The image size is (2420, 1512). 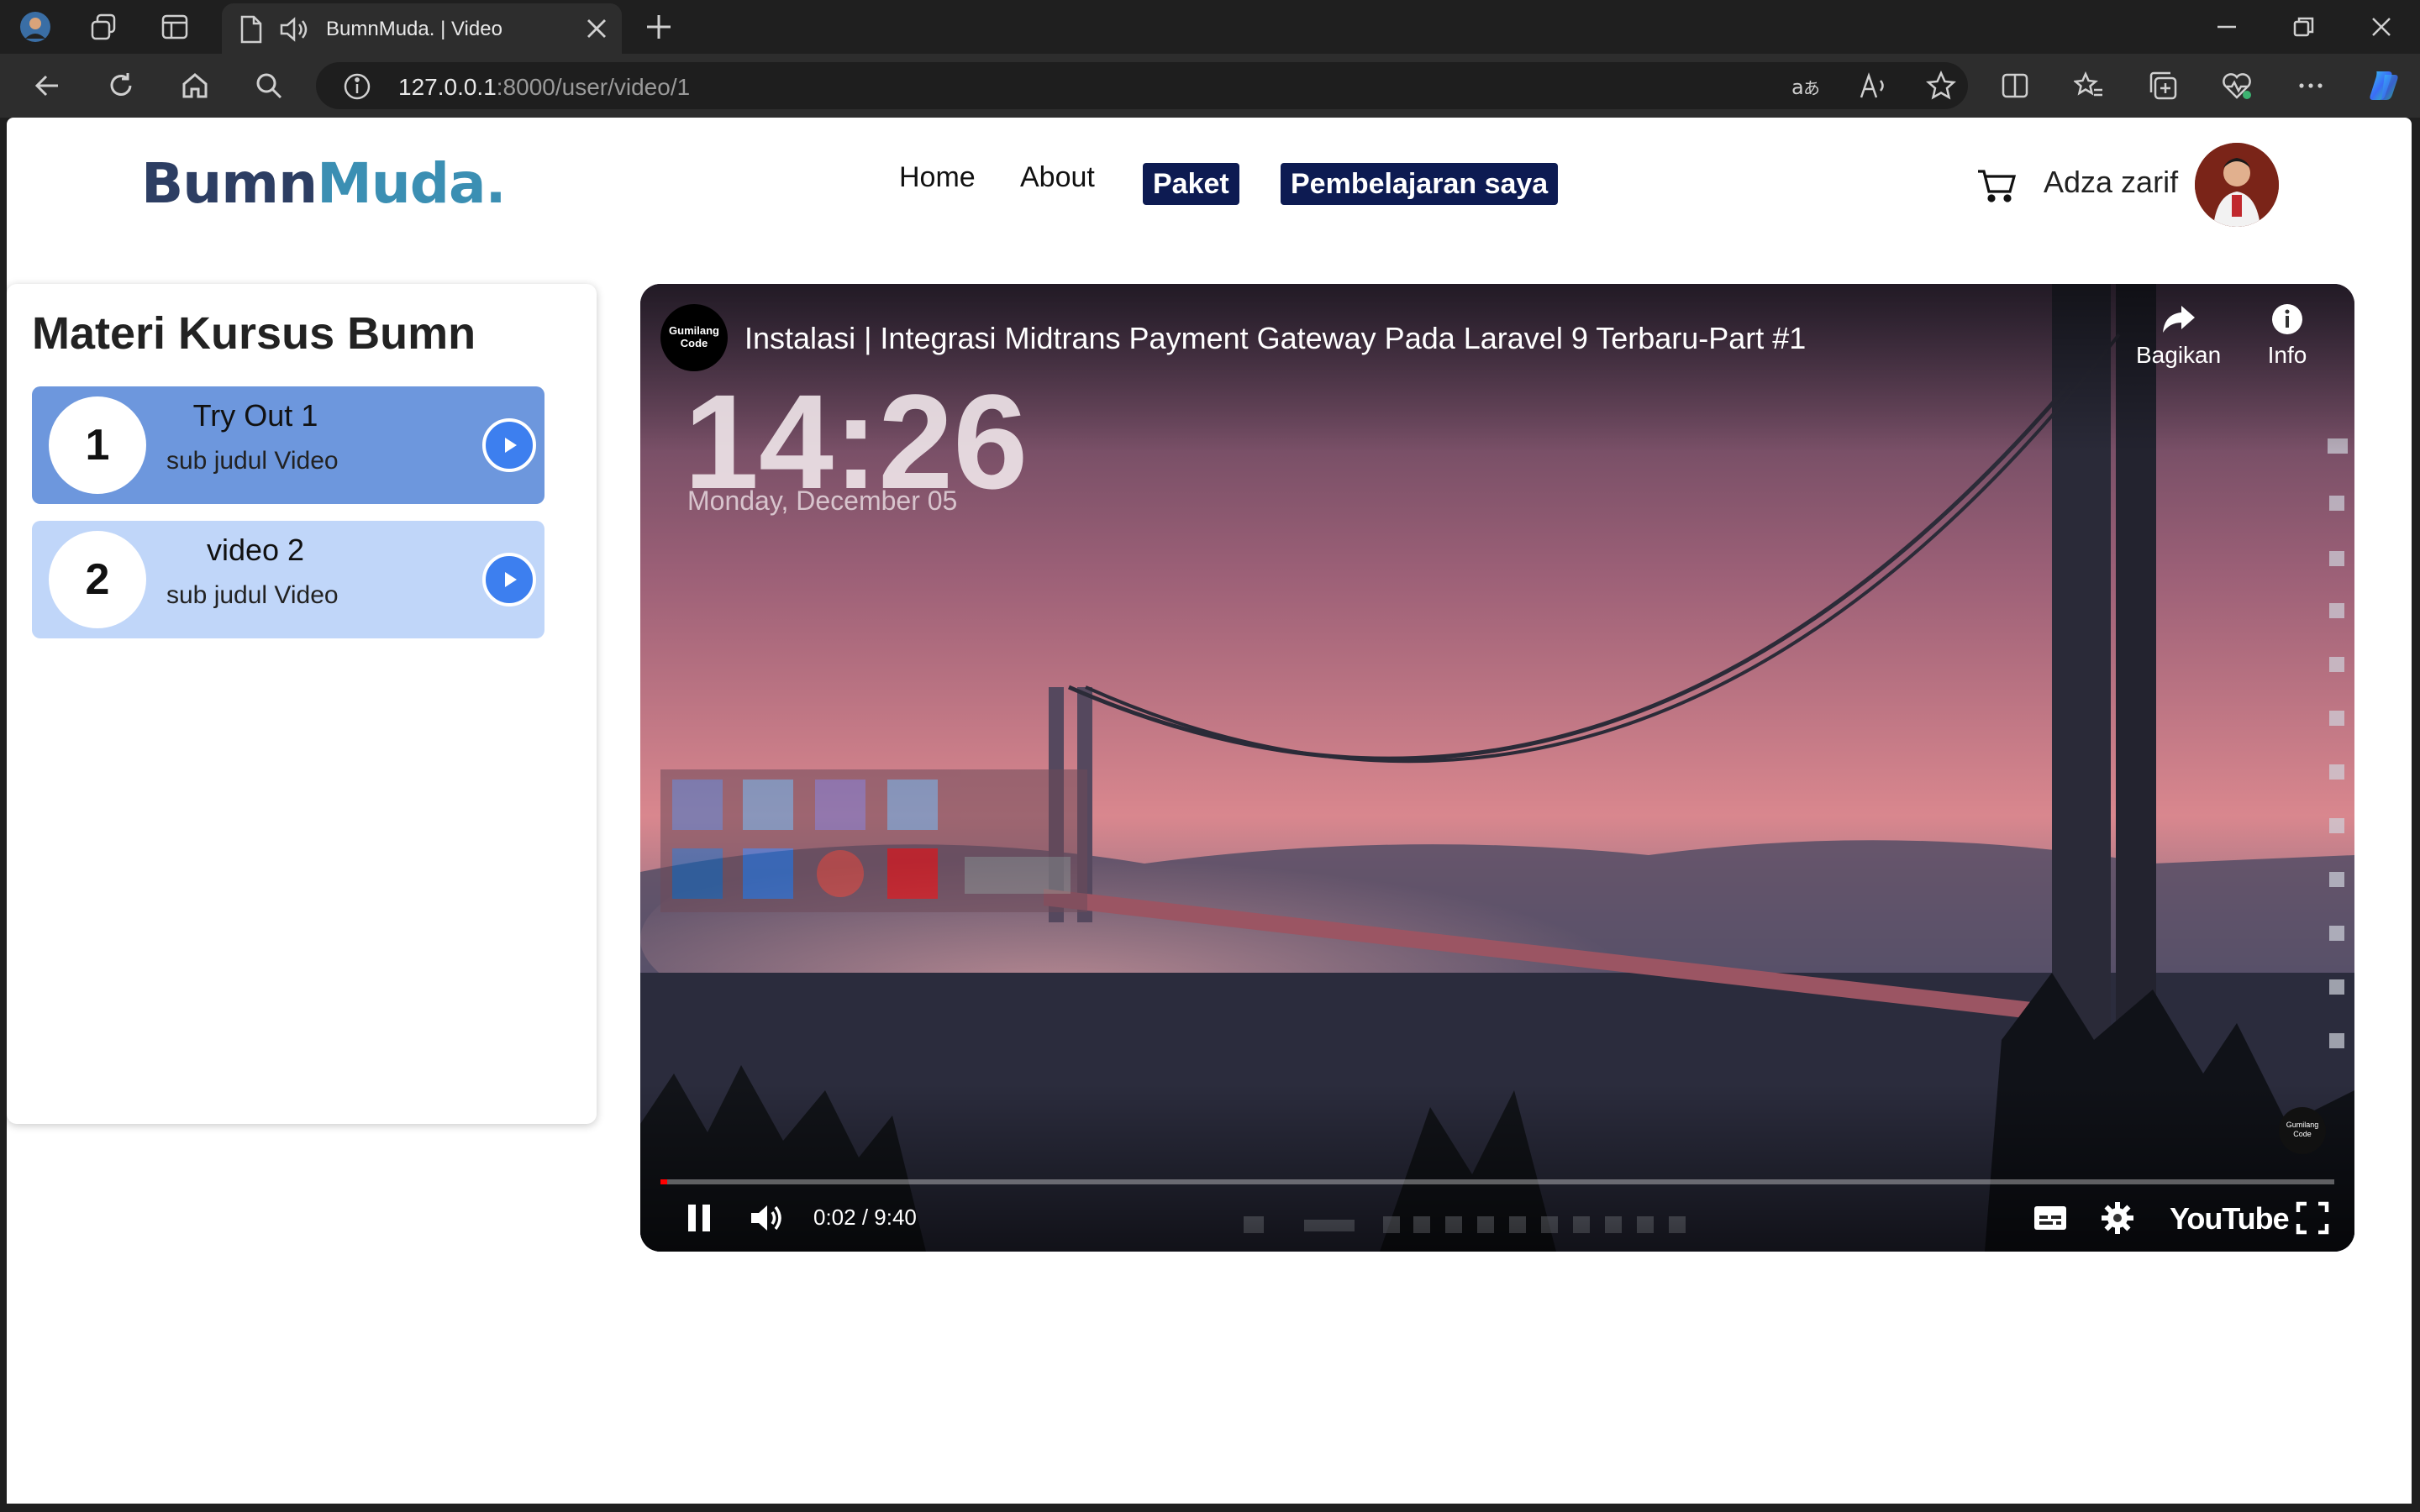 I want to click on restore-icon, so click(x=2304, y=26).